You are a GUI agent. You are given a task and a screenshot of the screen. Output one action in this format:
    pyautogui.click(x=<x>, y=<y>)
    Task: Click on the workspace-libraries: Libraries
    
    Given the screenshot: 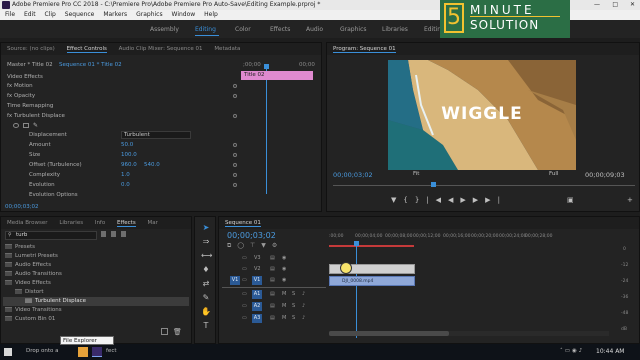 What is the action you would take?
    pyautogui.click(x=395, y=29)
    